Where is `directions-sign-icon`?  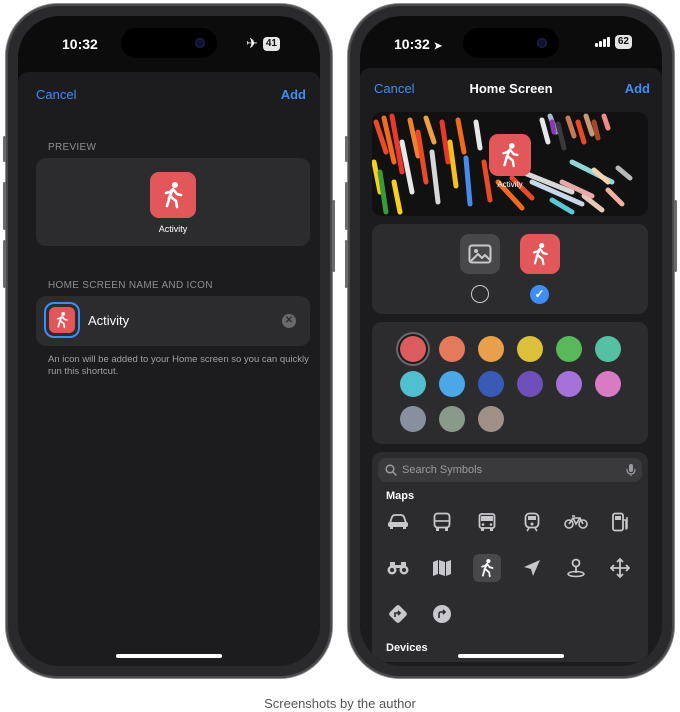 directions-sign-icon is located at coordinates (398, 614).